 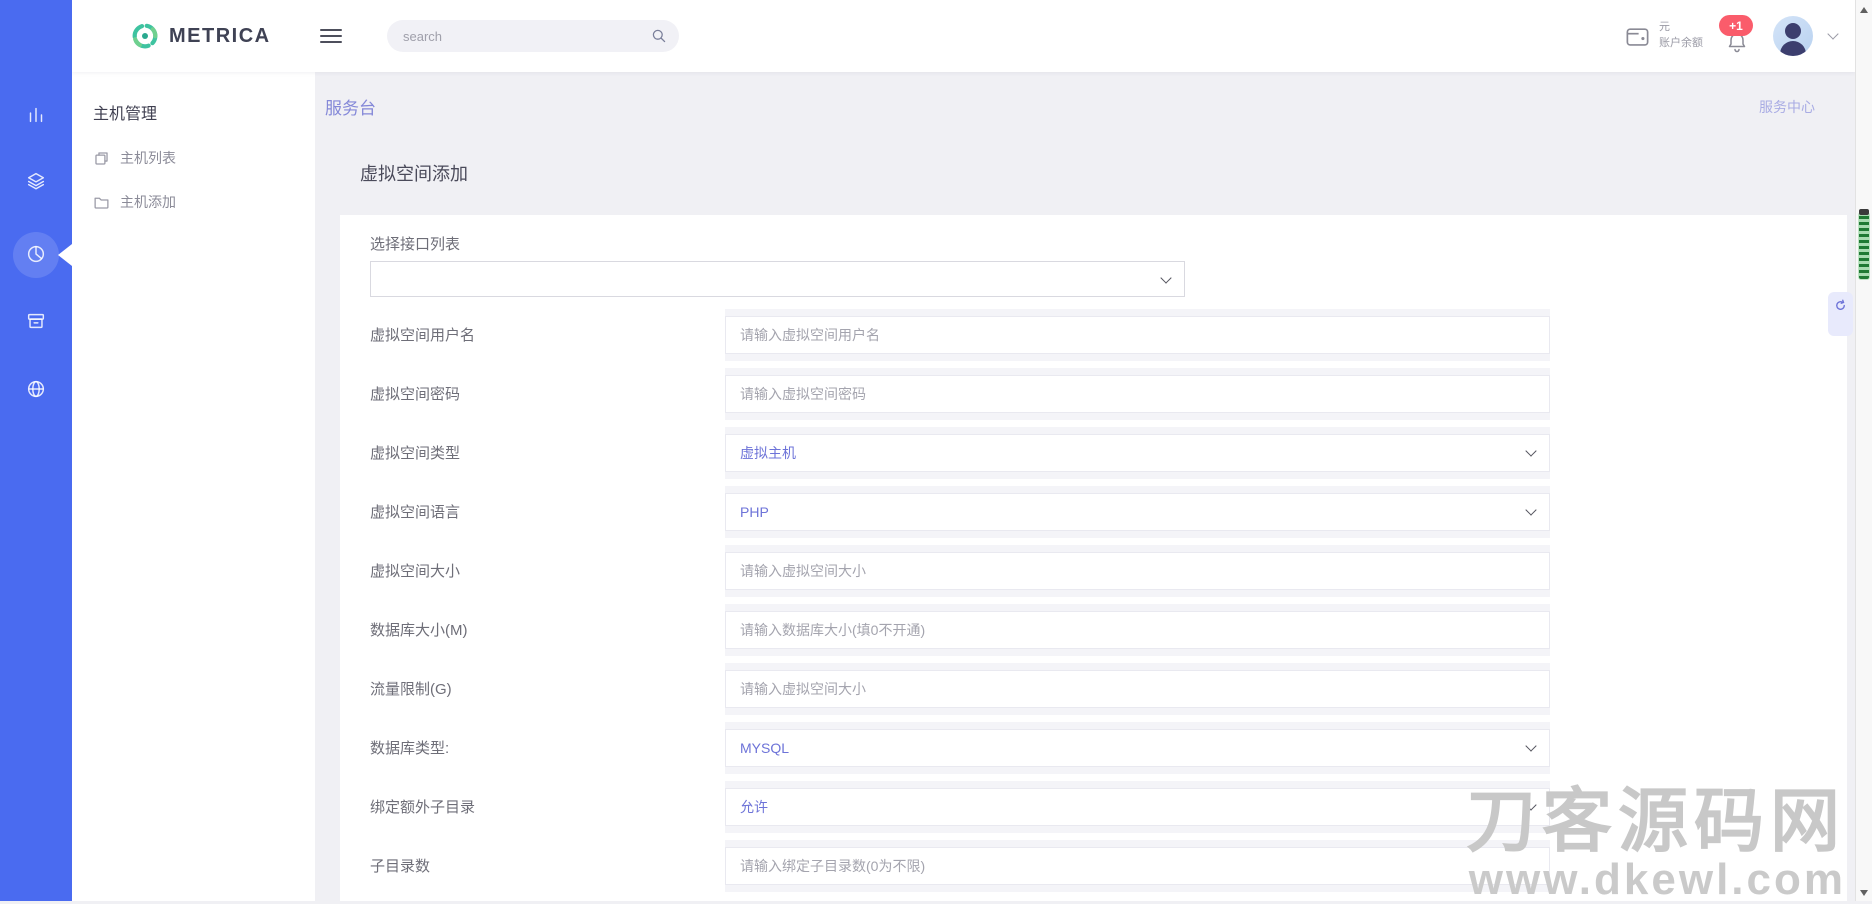 What do you see at coordinates (36, 115) in the screenshot?
I see `bar-chart-icon` at bounding box center [36, 115].